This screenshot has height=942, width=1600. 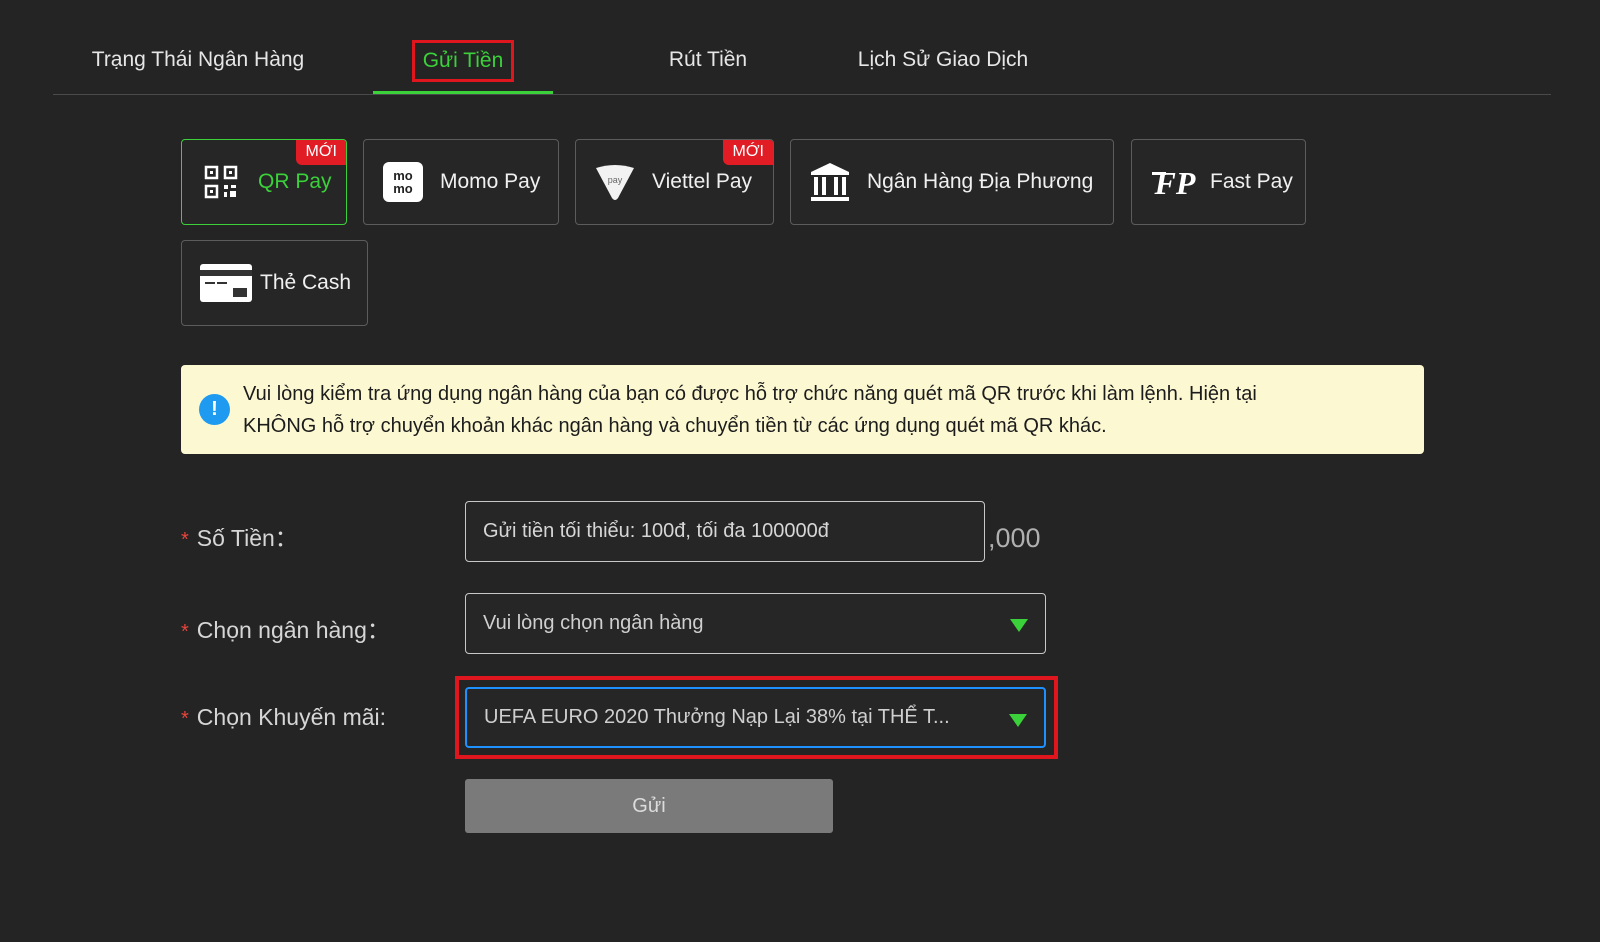 What do you see at coordinates (463, 61) in the screenshot?
I see `tab-label: Gửi Tiền` at bounding box center [463, 61].